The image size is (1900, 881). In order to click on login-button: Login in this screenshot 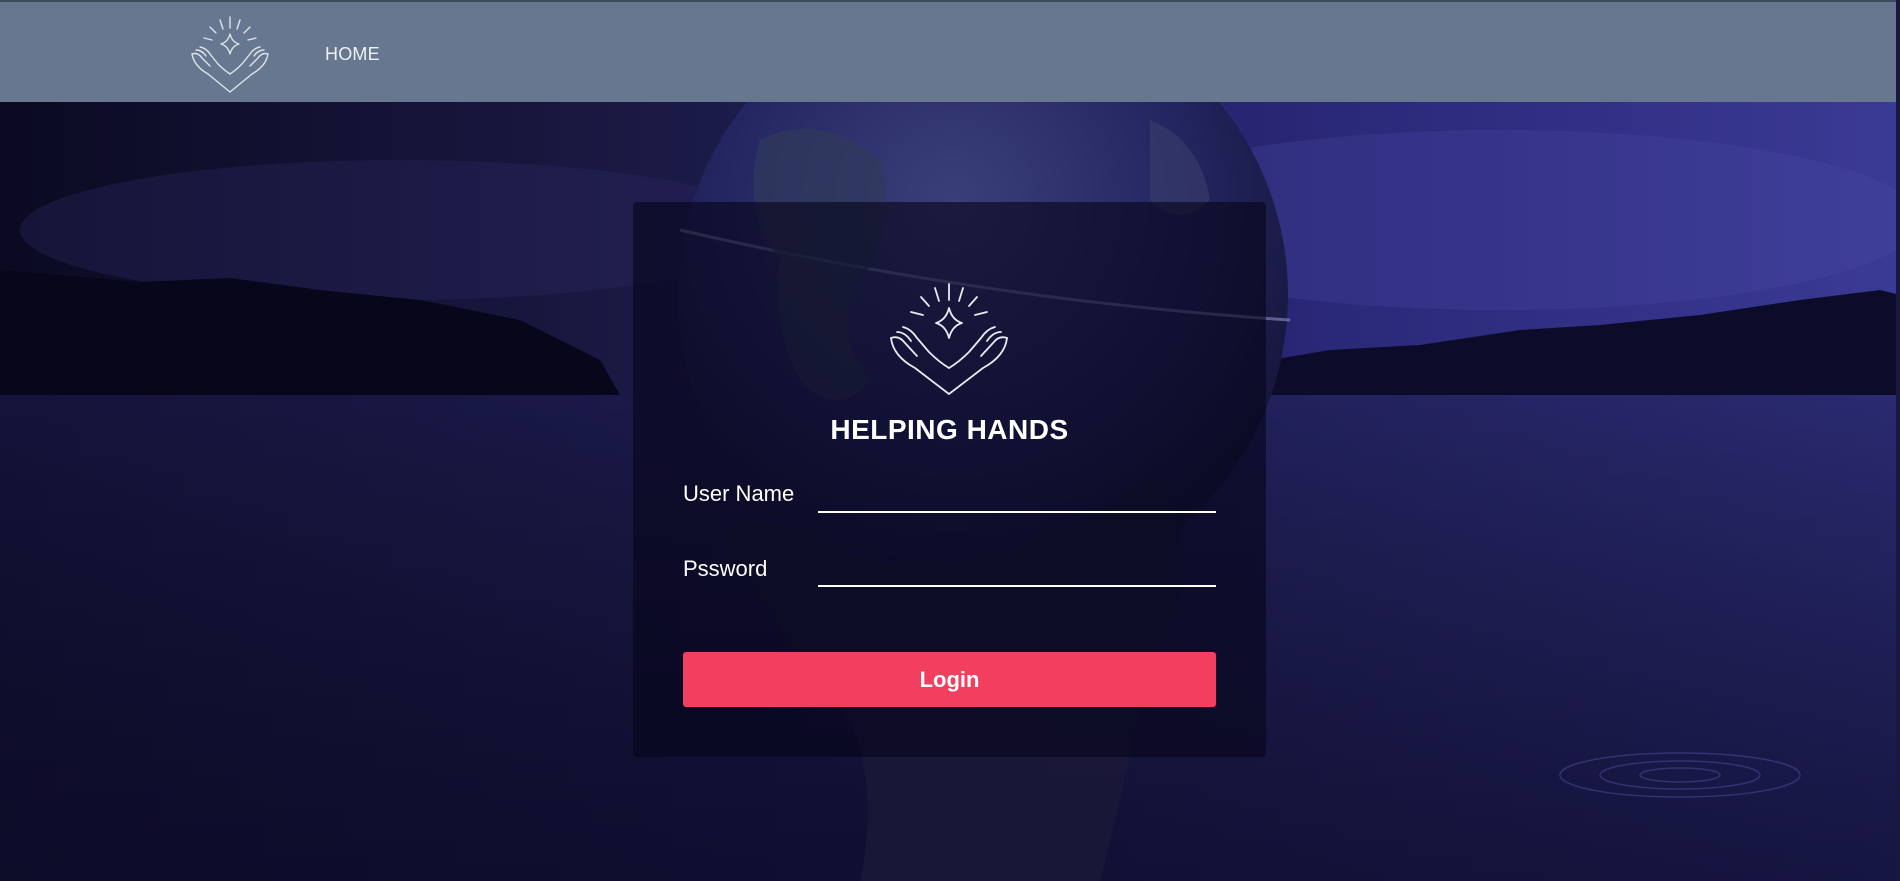, I will do `click(949, 679)`.